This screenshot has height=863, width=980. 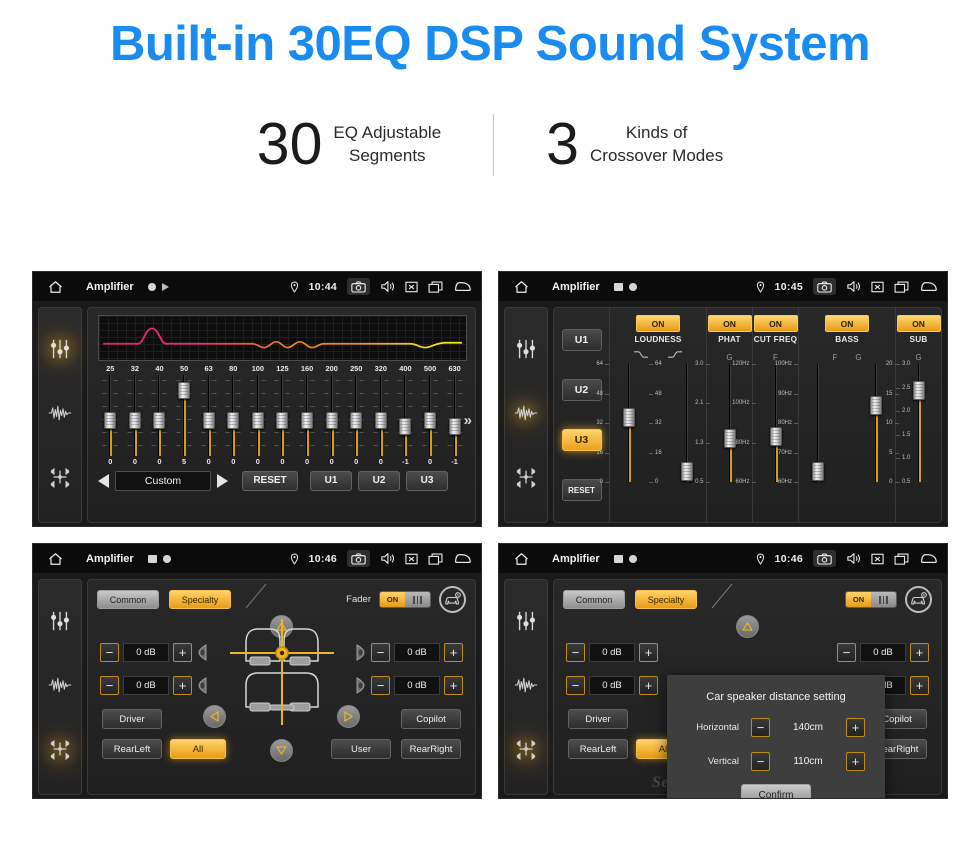 I want to click on rear-right-plus-button: +, so click(x=919, y=685).